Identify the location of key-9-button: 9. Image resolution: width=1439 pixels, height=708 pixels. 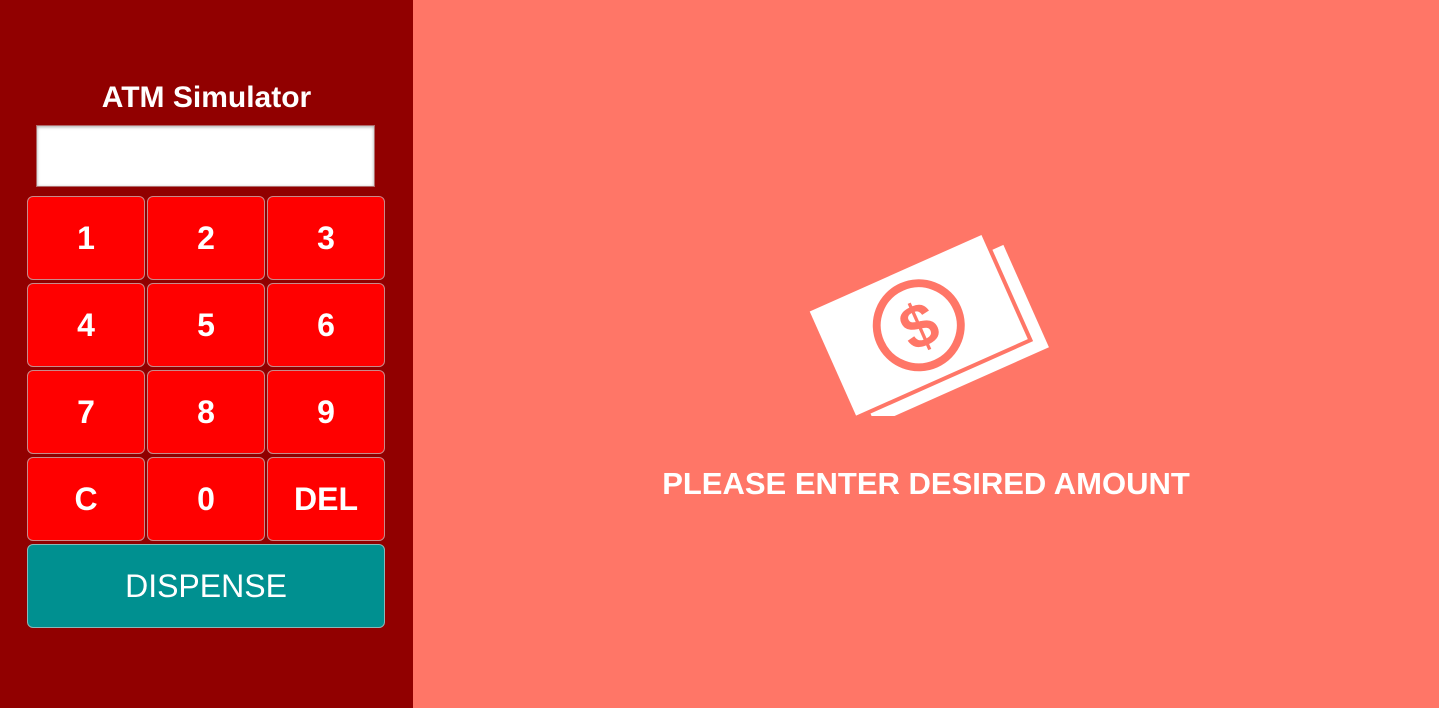
(326, 412).